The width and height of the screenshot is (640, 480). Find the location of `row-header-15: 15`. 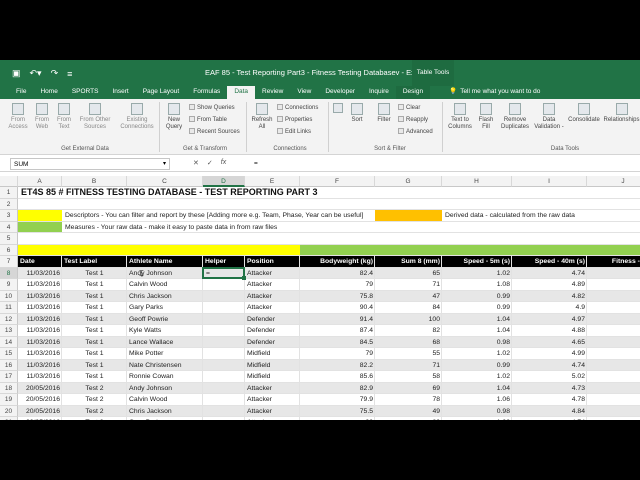

row-header-15: 15 is located at coordinates (9, 354).